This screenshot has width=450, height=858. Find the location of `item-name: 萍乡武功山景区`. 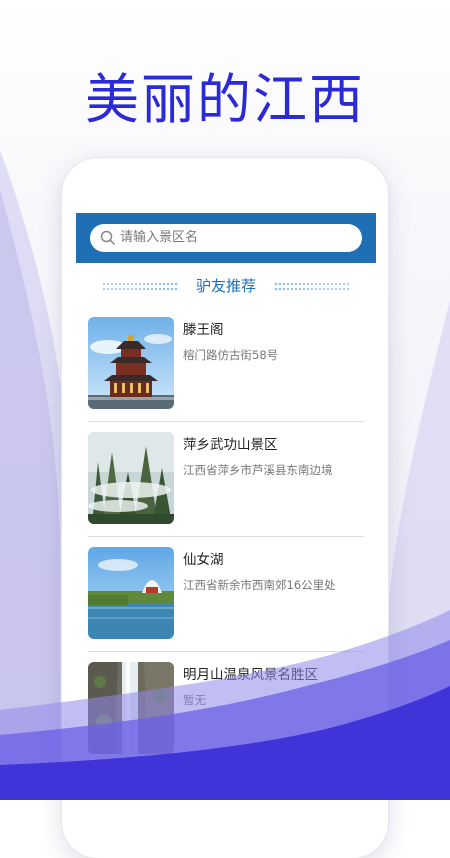

item-name: 萍乡武功山景区 is located at coordinates (230, 445).